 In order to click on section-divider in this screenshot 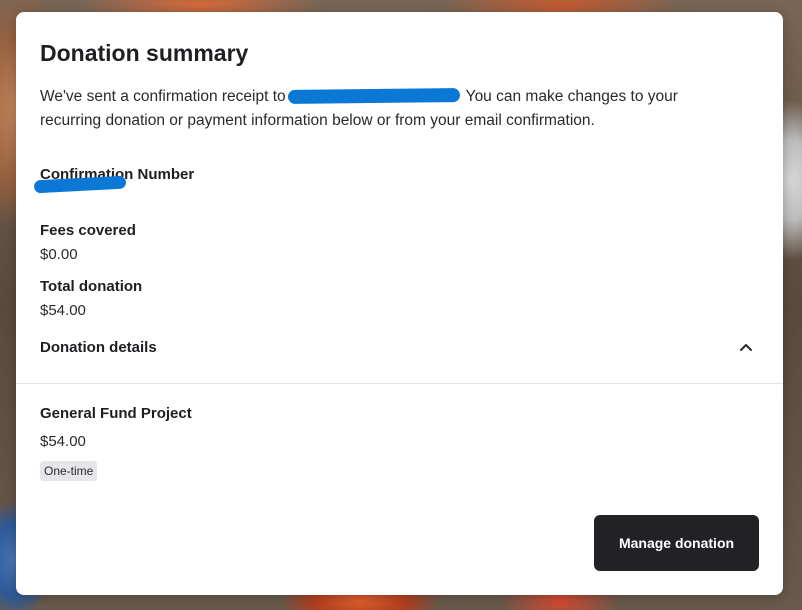, I will do `click(399, 383)`.